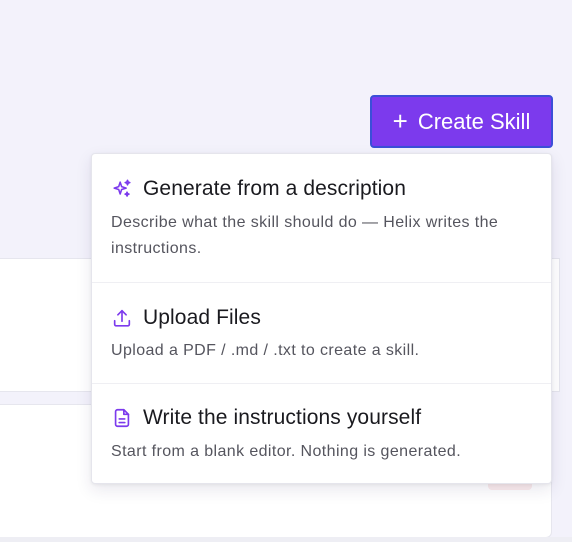  Describe the element at coordinates (202, 317) in the screenshot. I see `menu-item-title: Upload Files` at that location.